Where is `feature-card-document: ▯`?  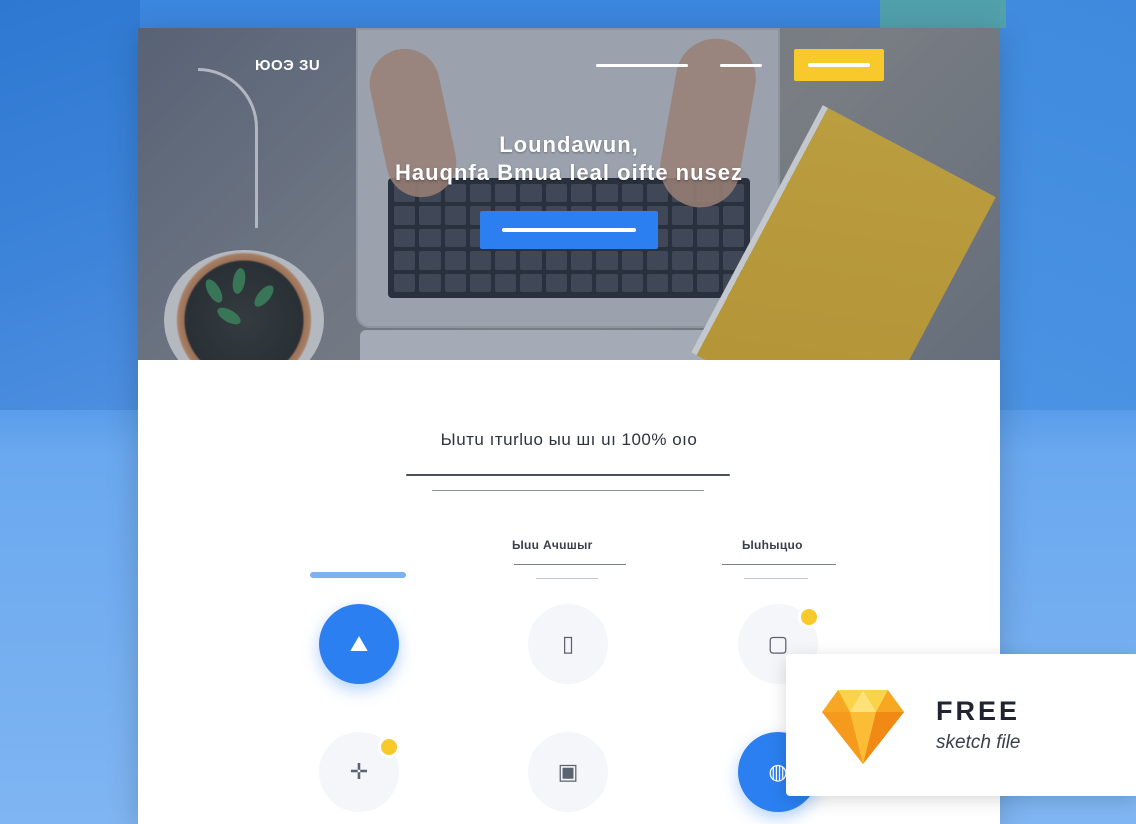 feature-card-document: ▯ is located at coordinates (568, 644).